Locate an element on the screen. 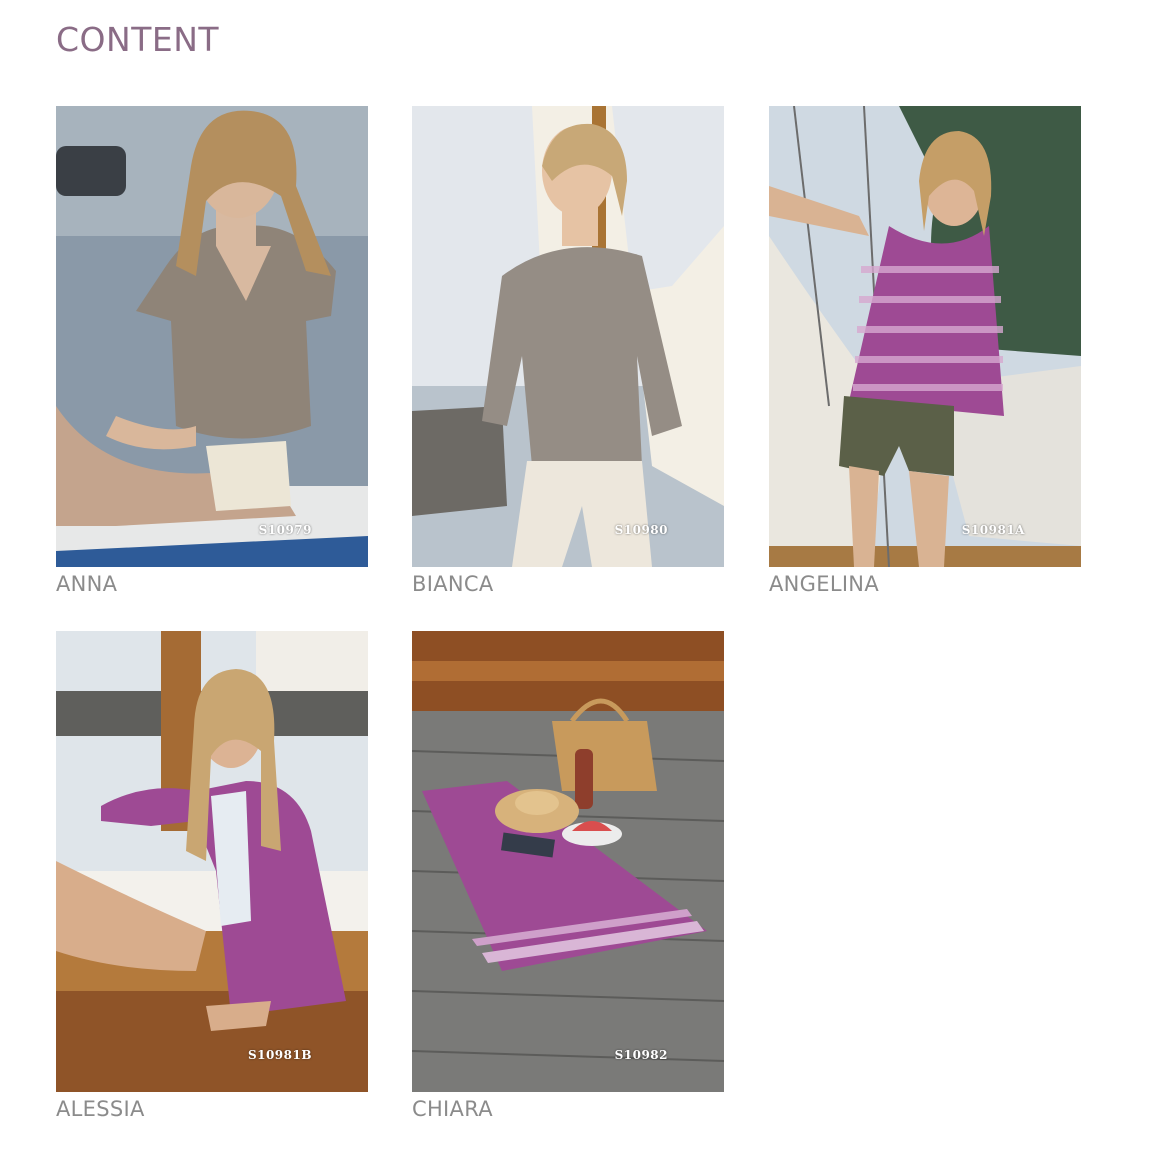 This screenshot has width=1154, height=1154. photo-bianca: S10980 is located at coordinates (568, 336).